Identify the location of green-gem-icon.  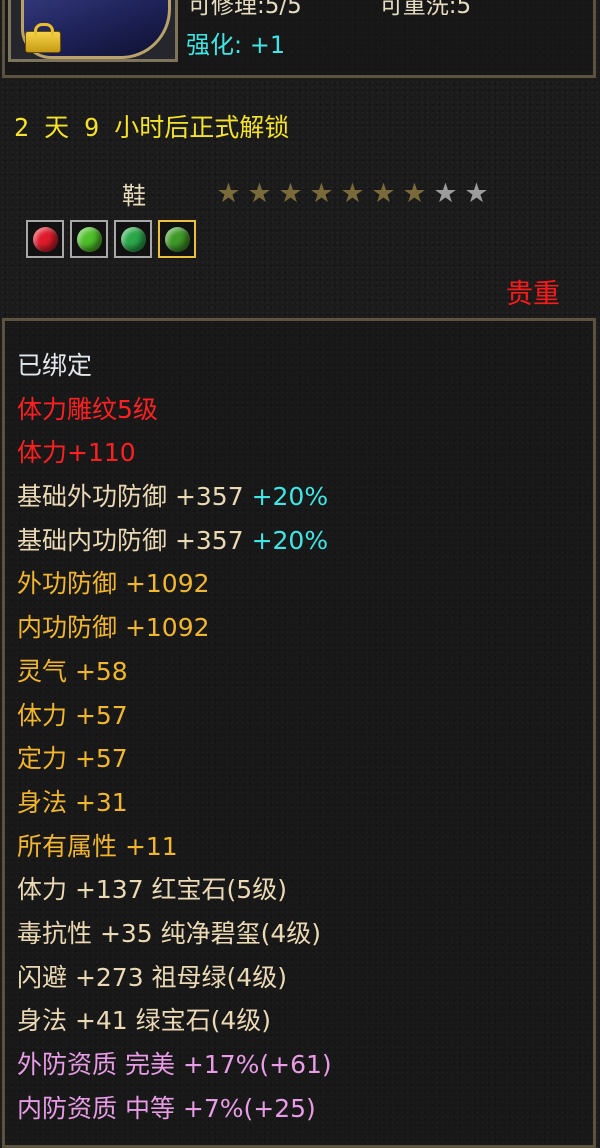
(89, 239).